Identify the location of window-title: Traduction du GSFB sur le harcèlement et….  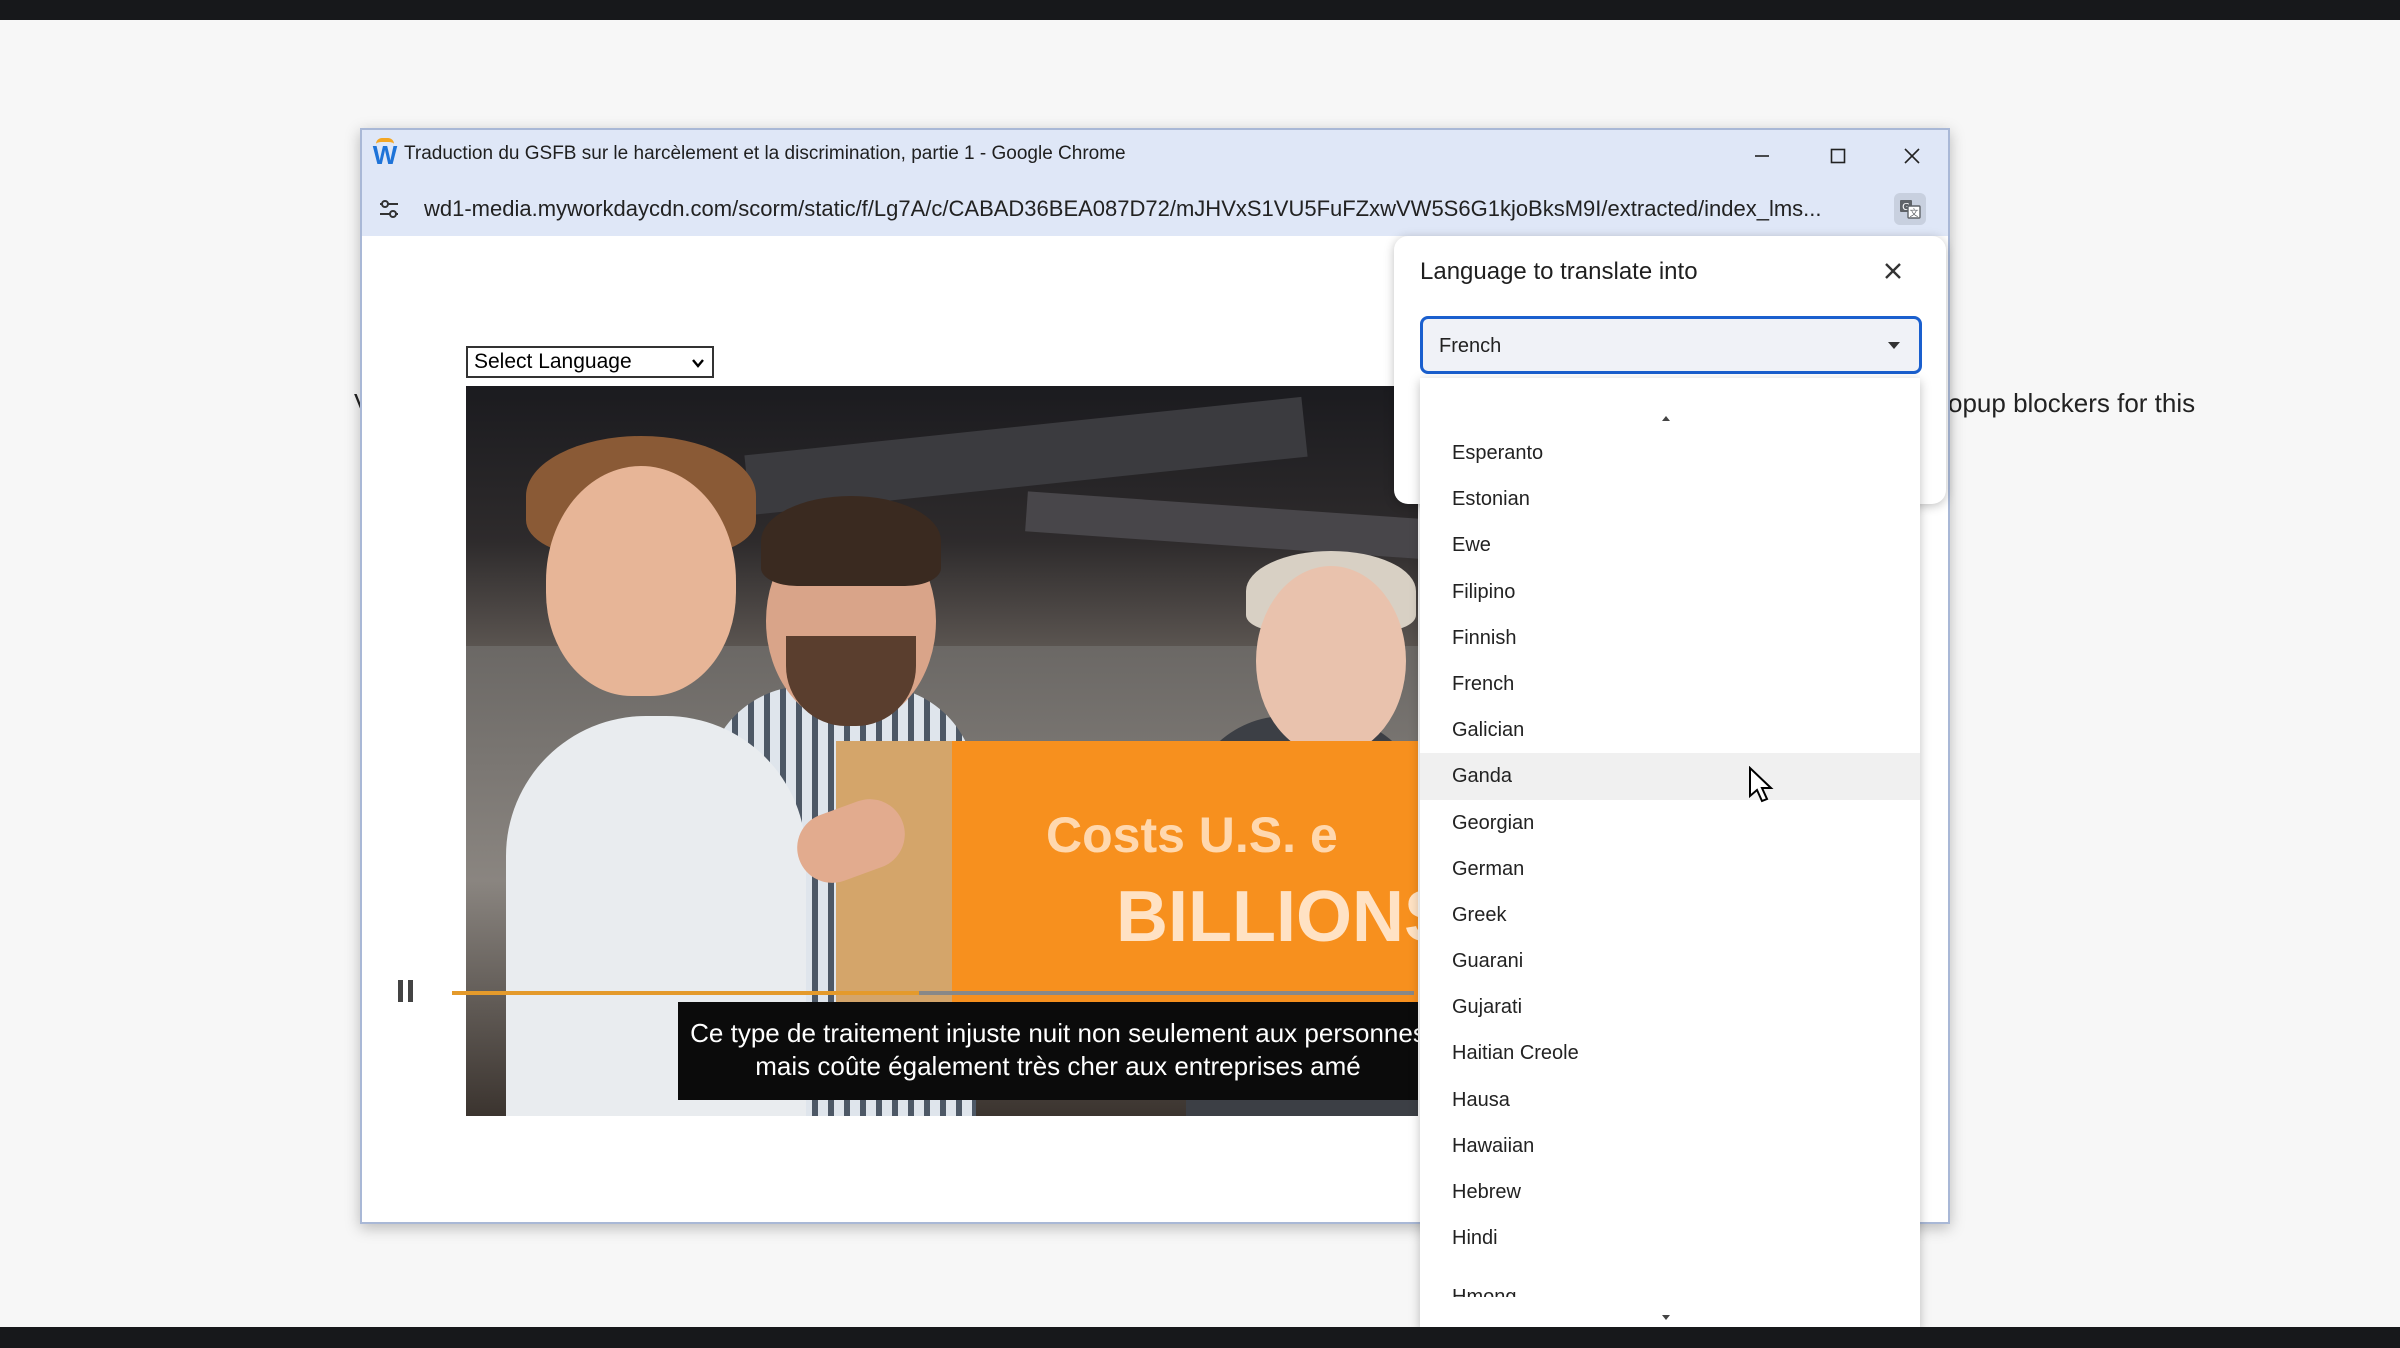
(765, 153).